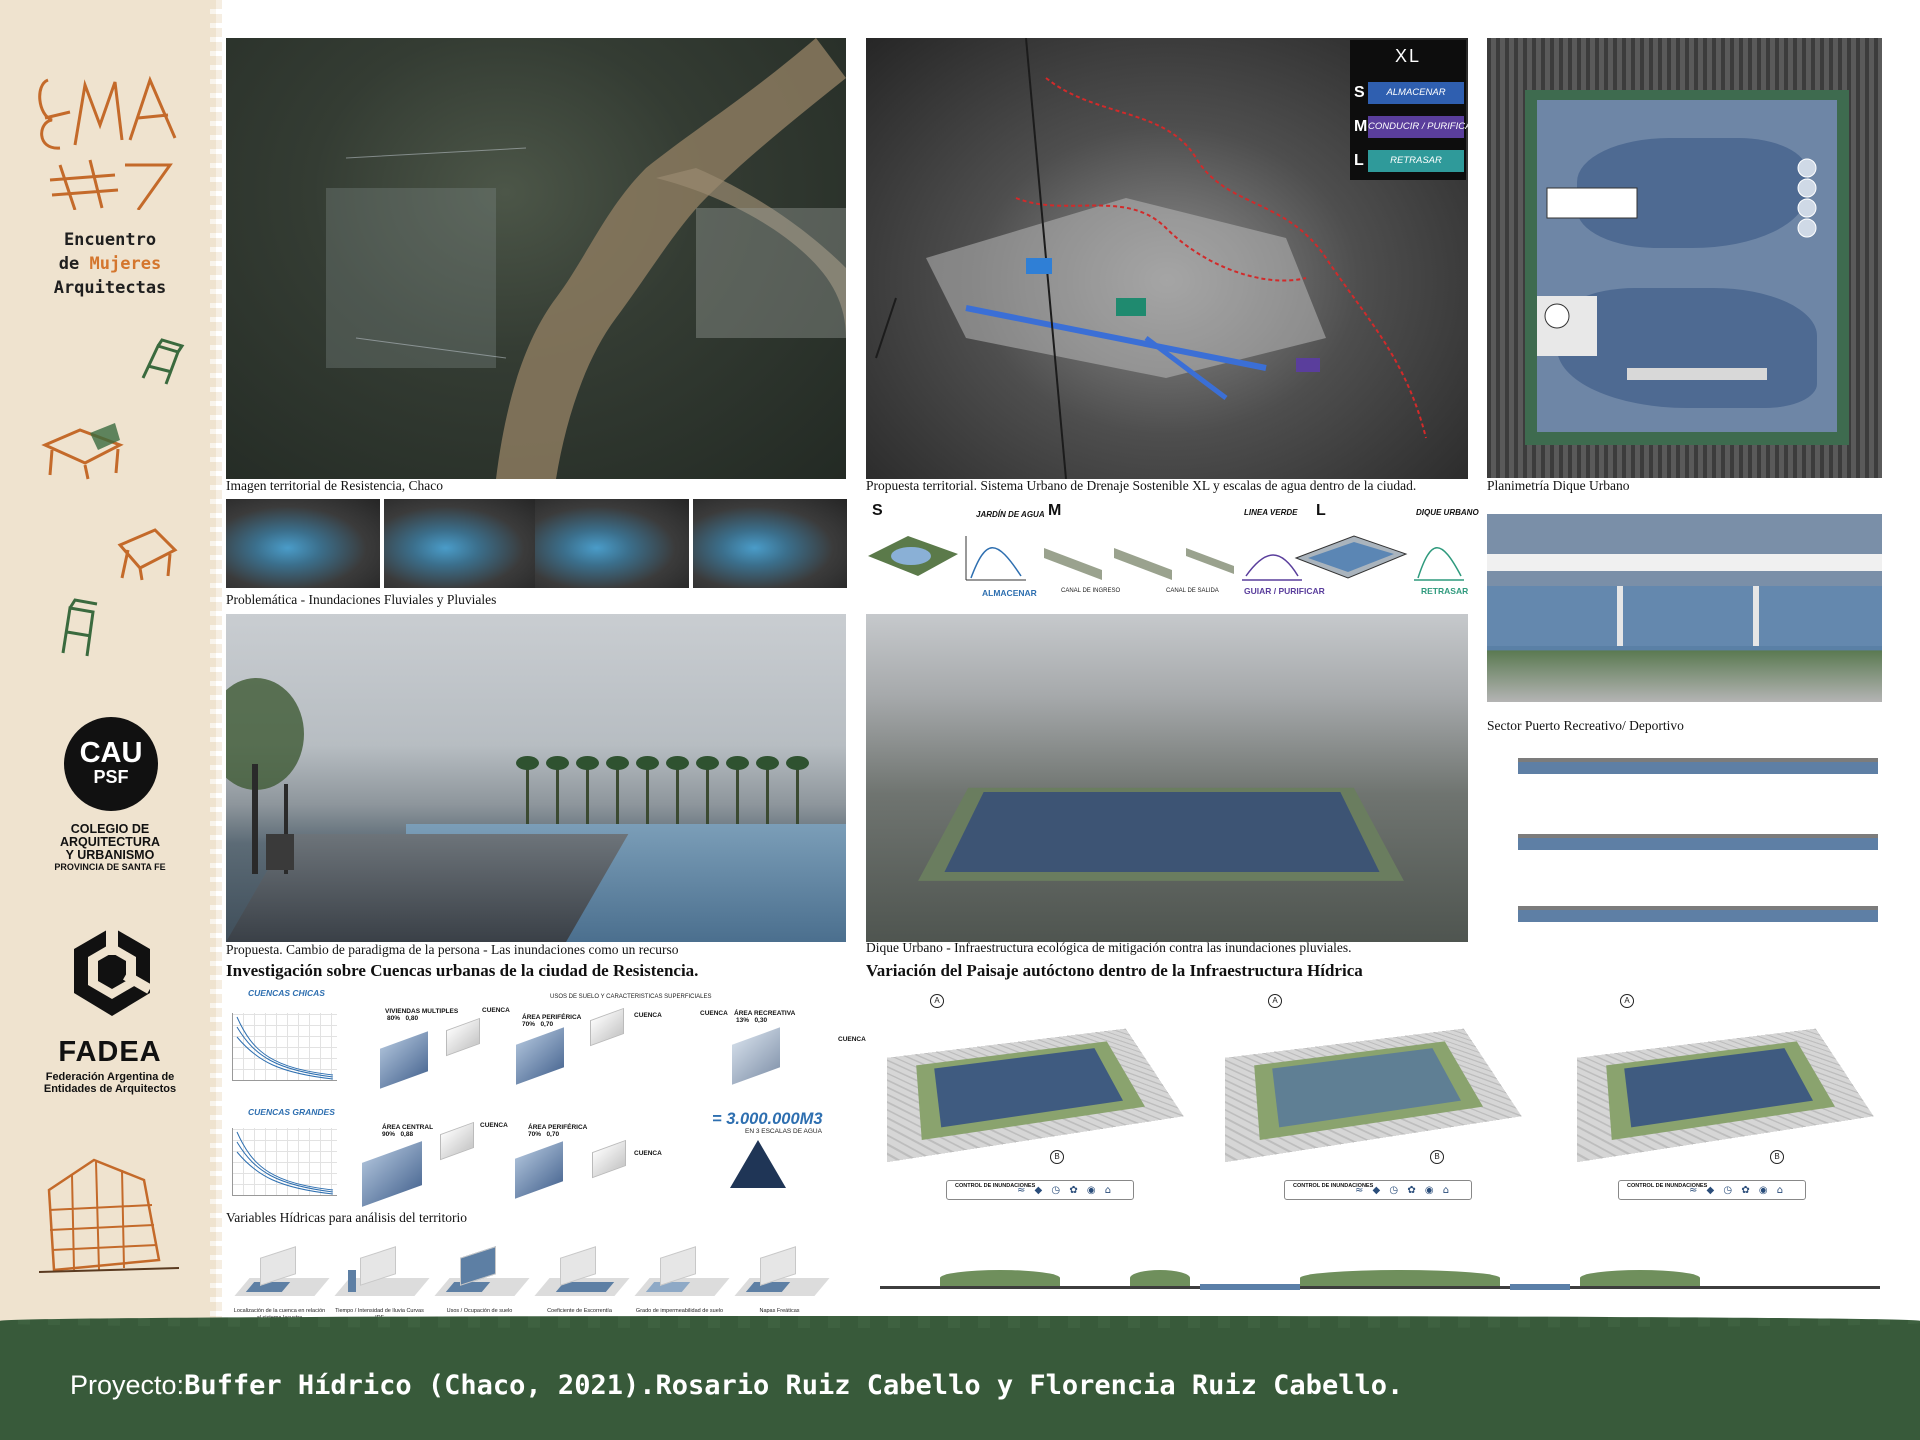 The width and height of the screenshot is (1920, 1440). Describe the element at coordinates (1378, 1190) in the screenshot. I see `flood-control-legend-2: CONTROL DE INUNDACIONES ≈ ◆ ◷ ✿ ◉ ⌂` at that location.